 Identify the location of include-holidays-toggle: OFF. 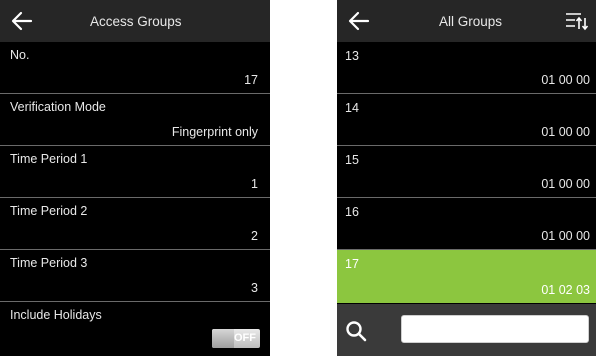
(236, 338).